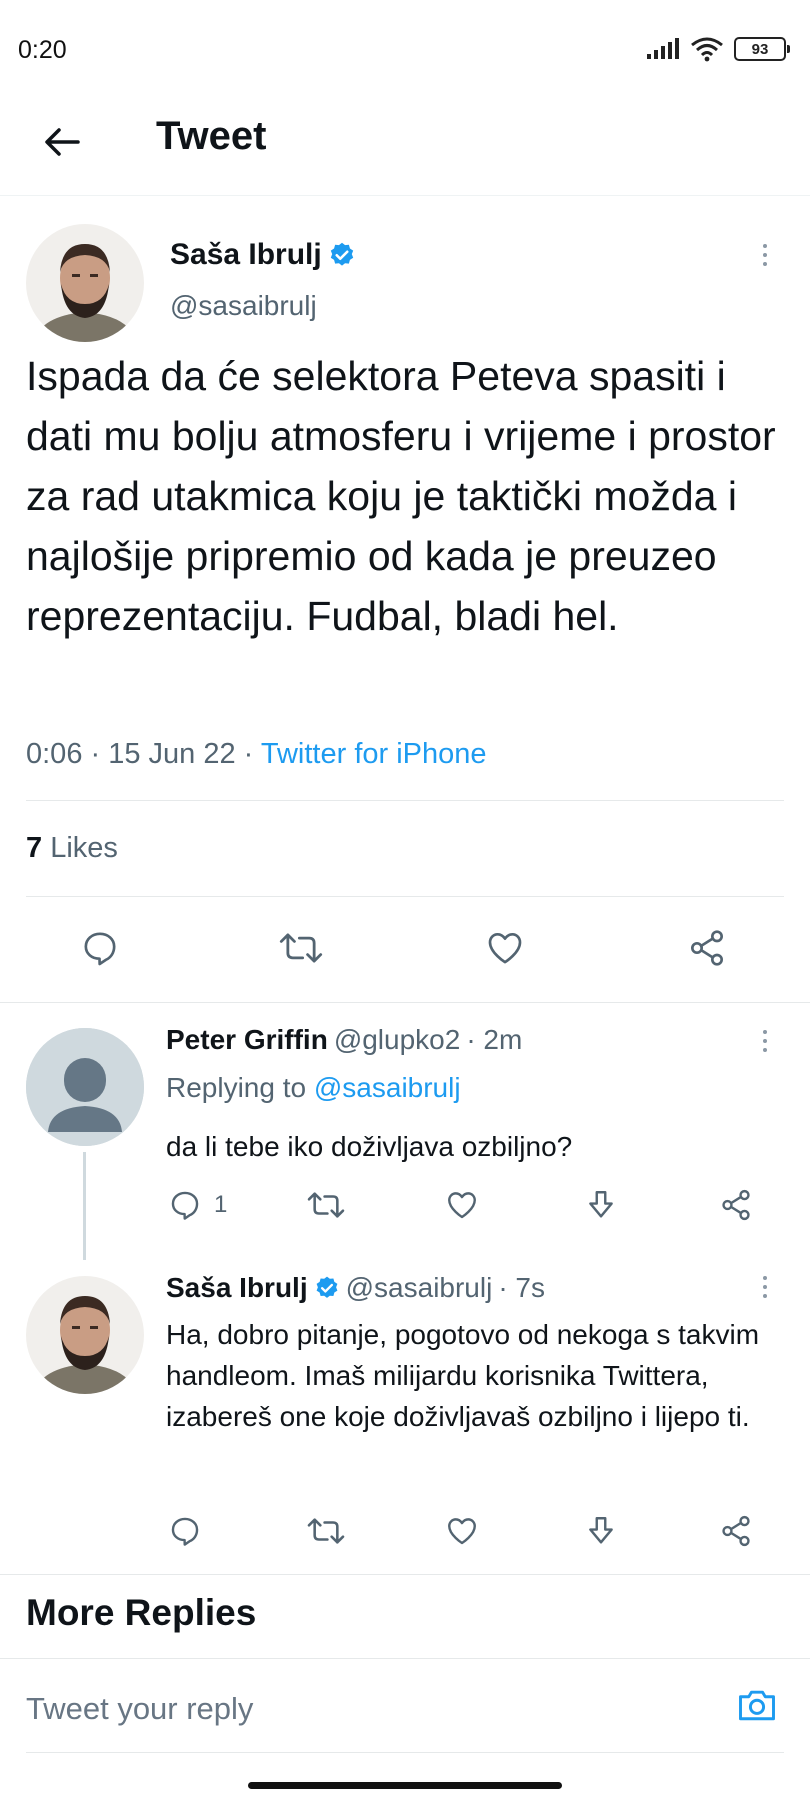 Image resolution: width=810 pixels, height=1800 pixels. I want to click on author-row: Saša Ibrulj @sasaibrulj · 7s, so click(355, 1288).